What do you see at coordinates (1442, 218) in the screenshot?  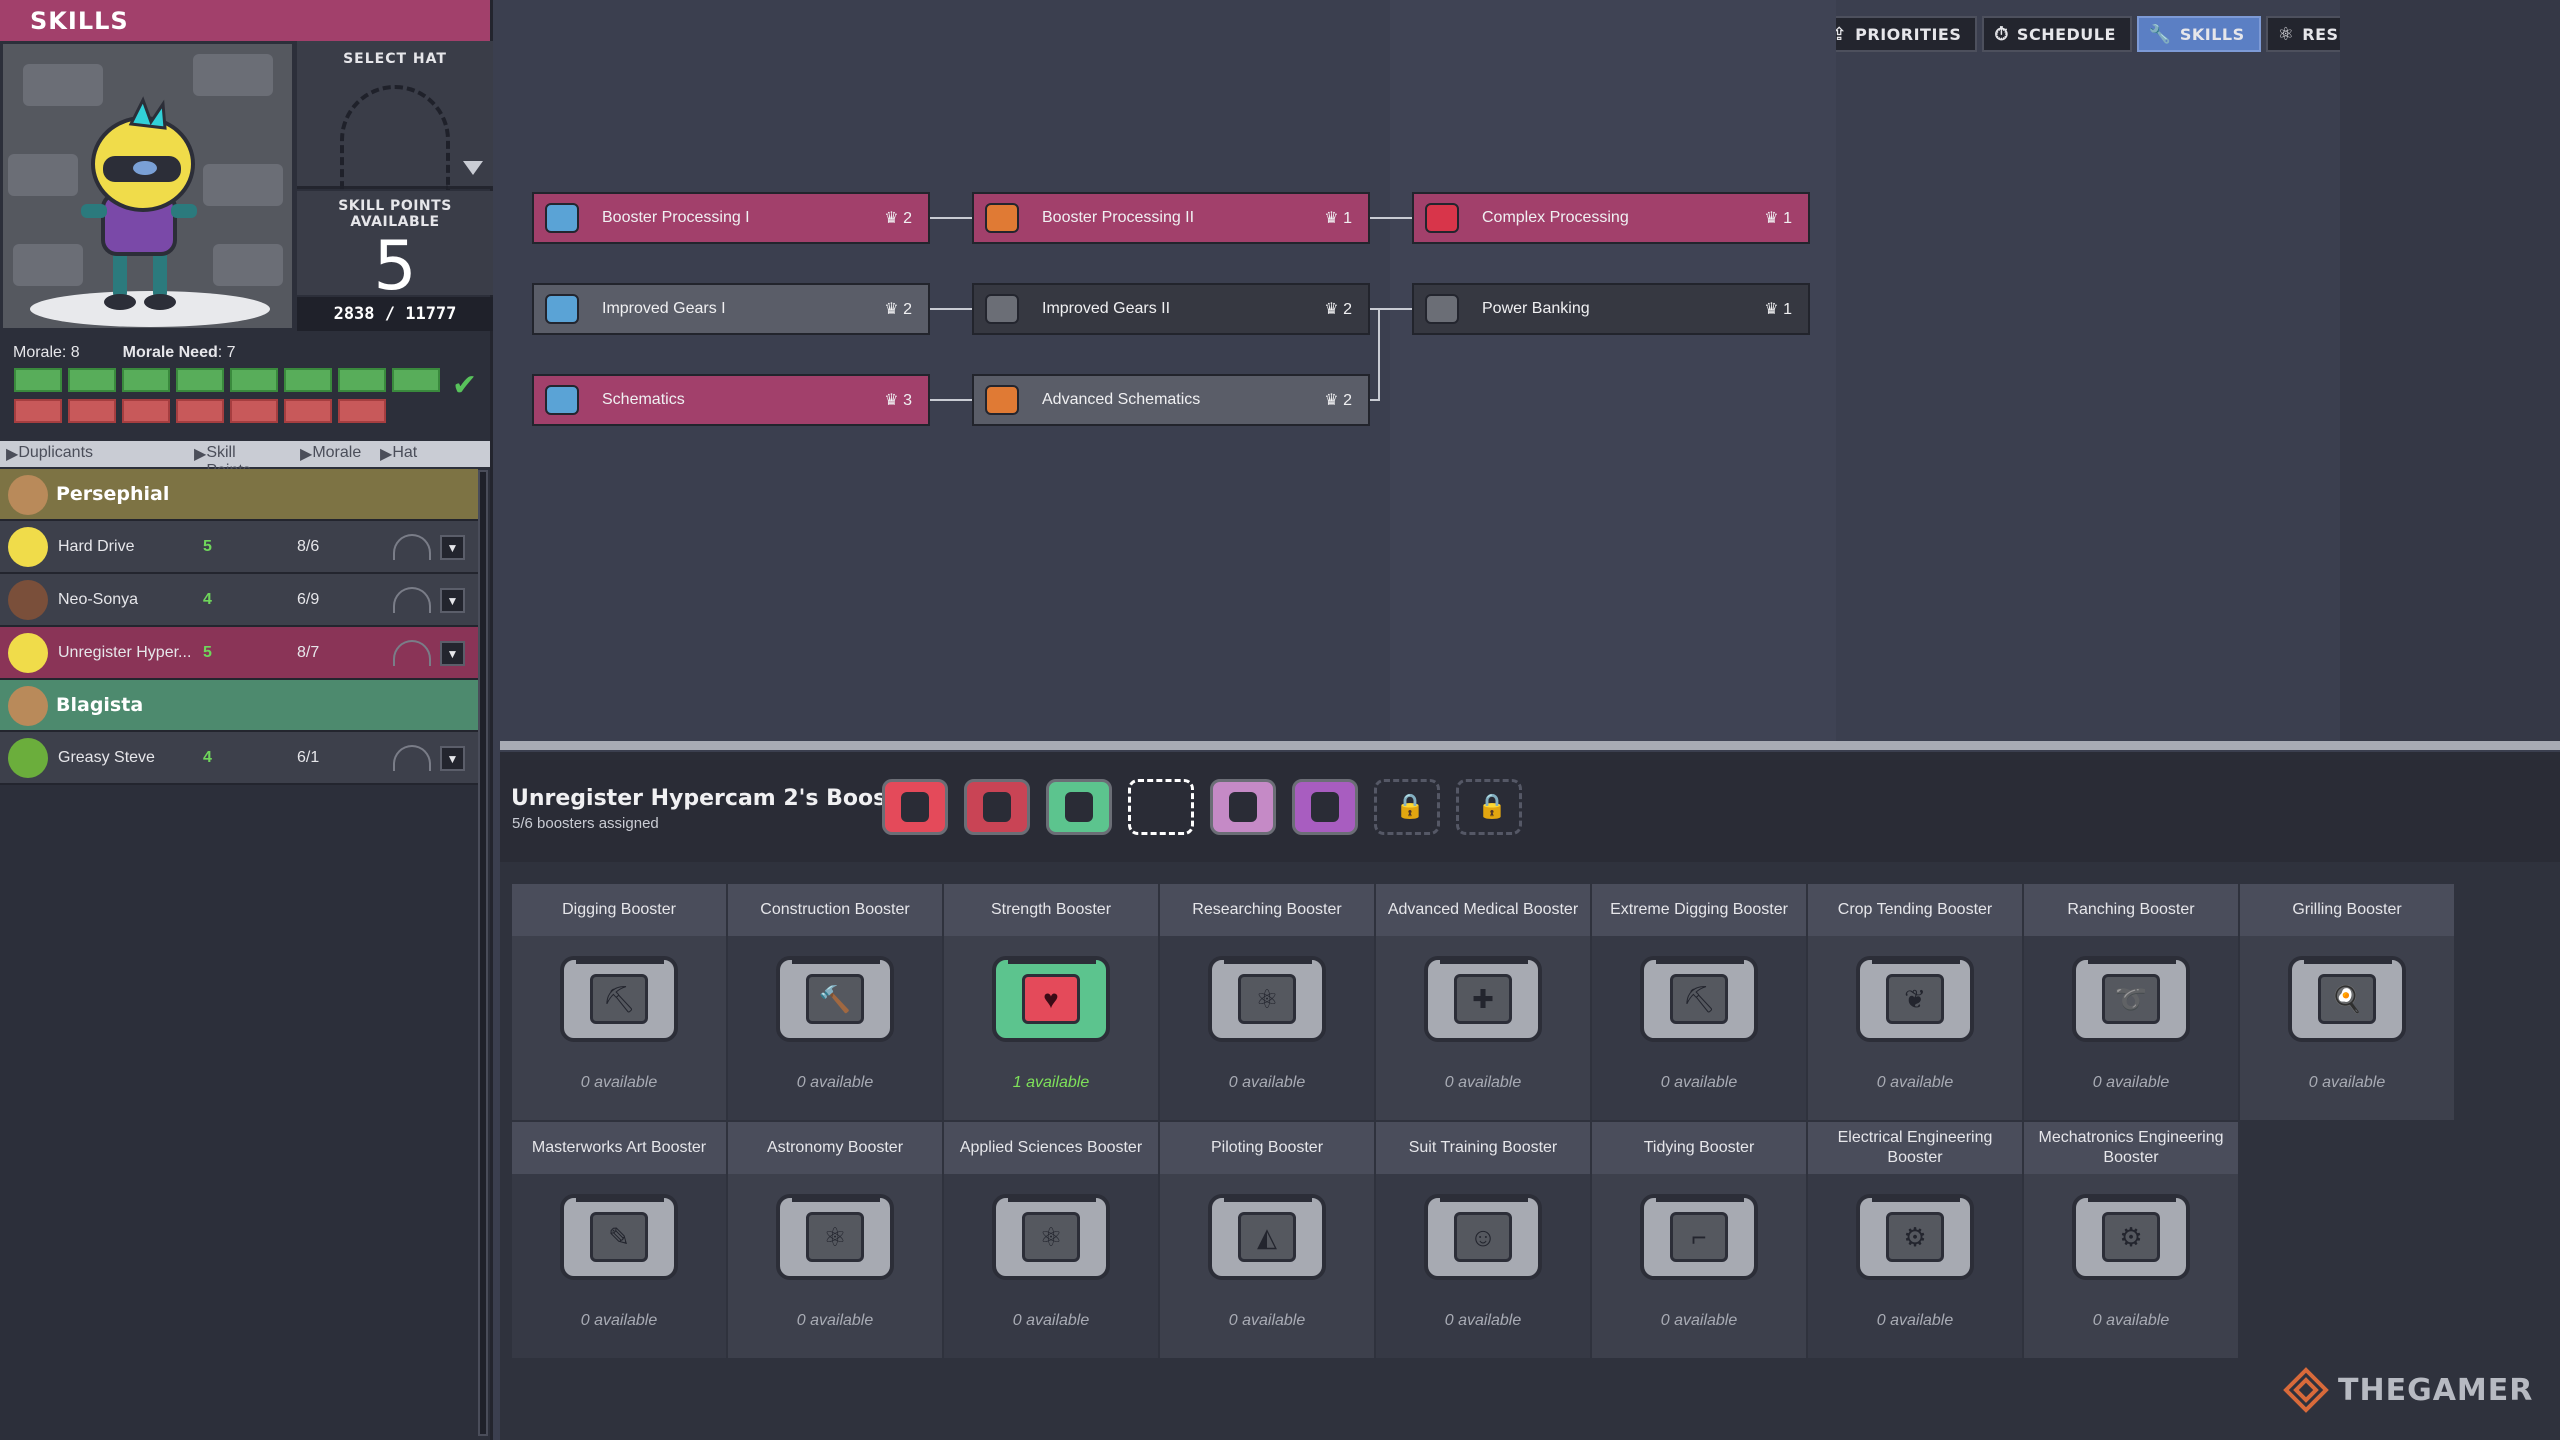 I see `skill-icon` at bounding box center [1442, 218].